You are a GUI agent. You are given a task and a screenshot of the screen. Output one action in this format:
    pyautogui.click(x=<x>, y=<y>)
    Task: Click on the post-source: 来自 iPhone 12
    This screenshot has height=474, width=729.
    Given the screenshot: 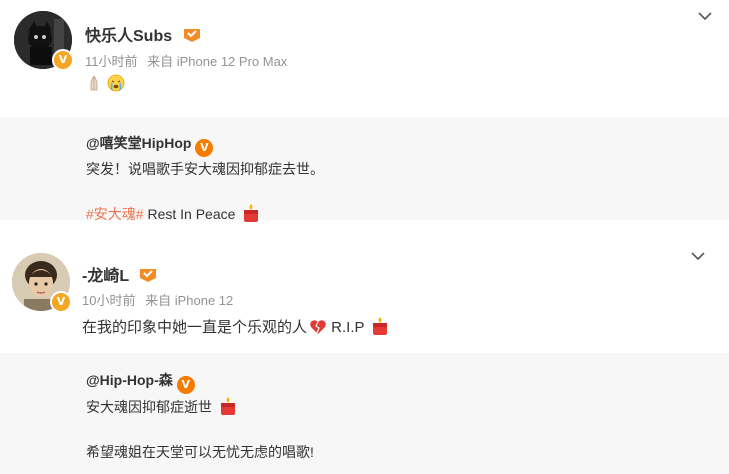 What is the action you would take?
    pyautogui.click(x=189, y=300)
    